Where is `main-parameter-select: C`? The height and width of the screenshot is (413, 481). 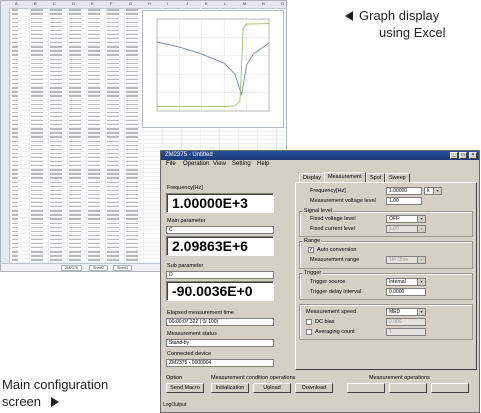 main-parameter-select: C is located at coordinates (220, 230).